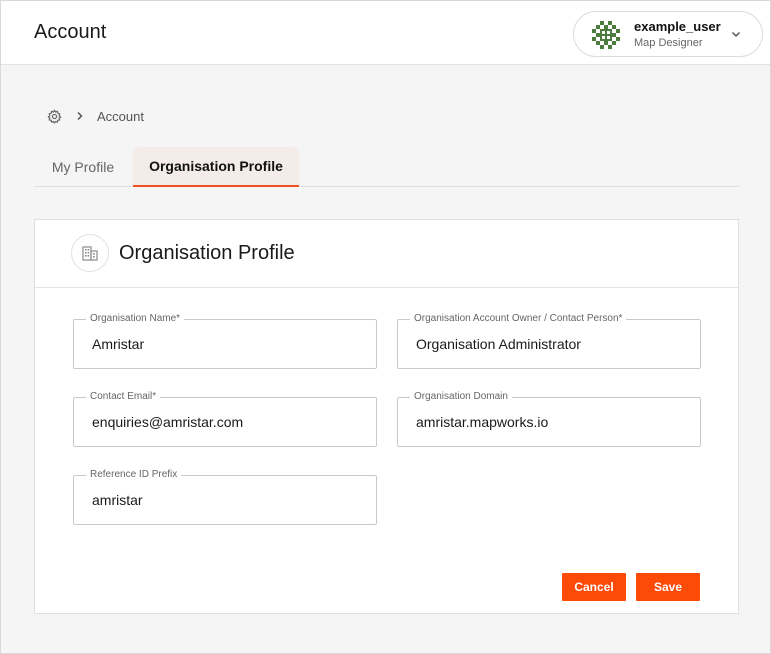  Describe the element at coordinates (54, 116) in the screenshot. I see `gear-icon` at that location.